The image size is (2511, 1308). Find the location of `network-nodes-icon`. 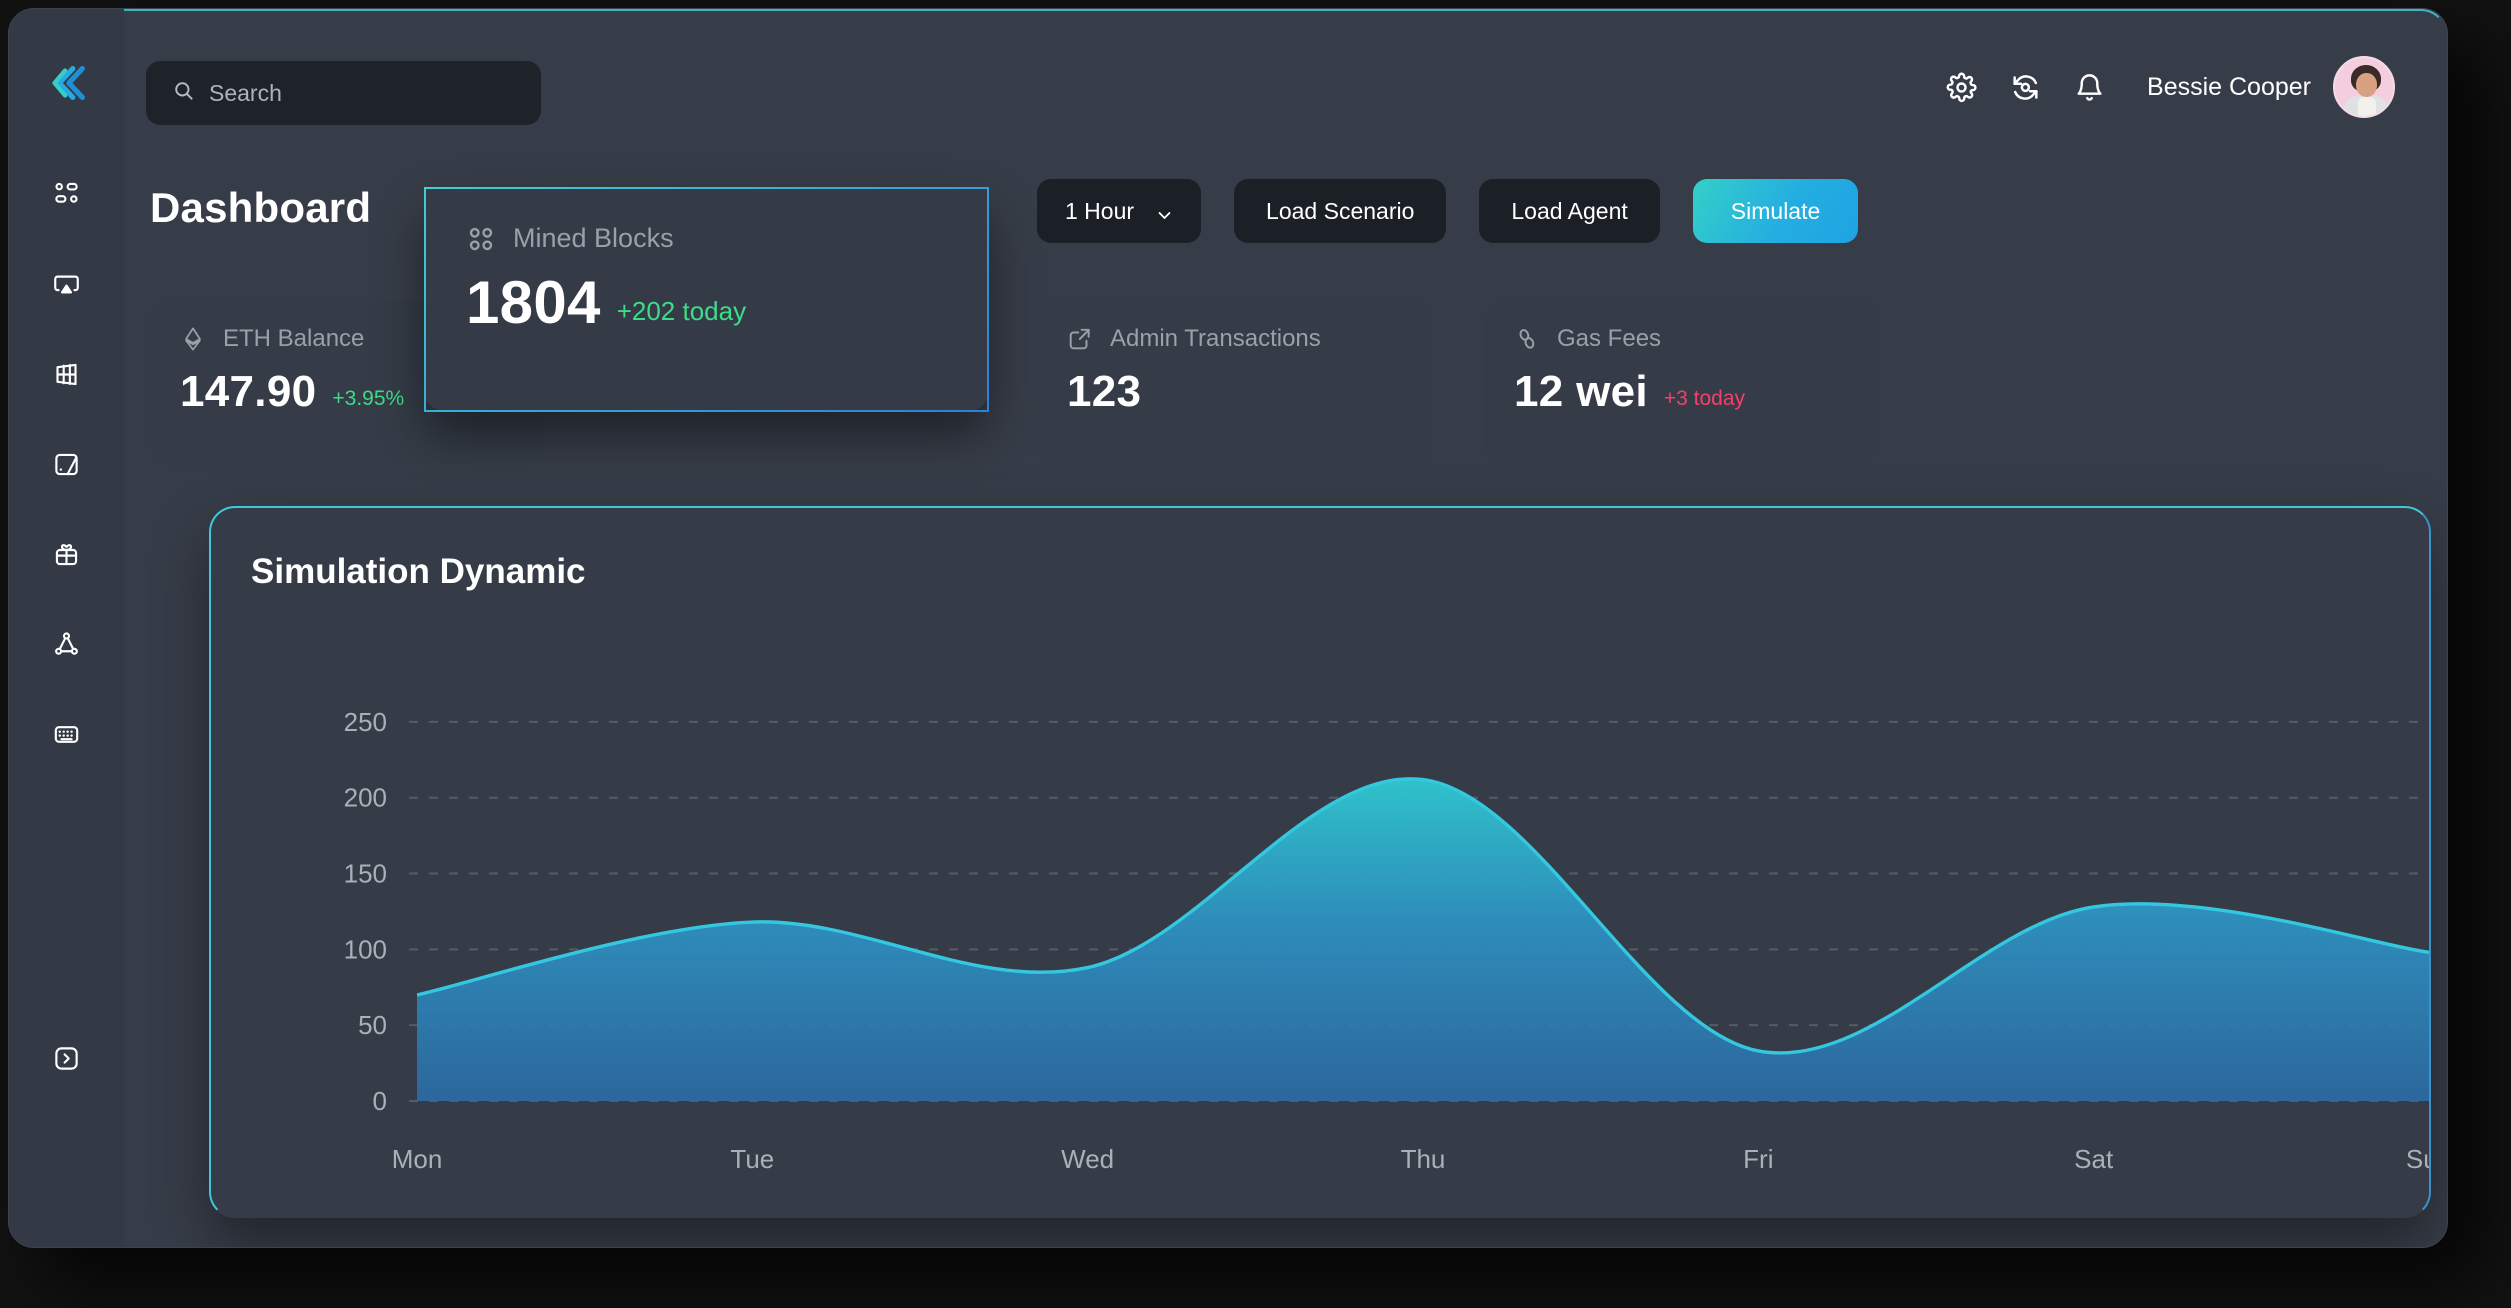

network-nodes-icon is located at coordinates (66, 644).